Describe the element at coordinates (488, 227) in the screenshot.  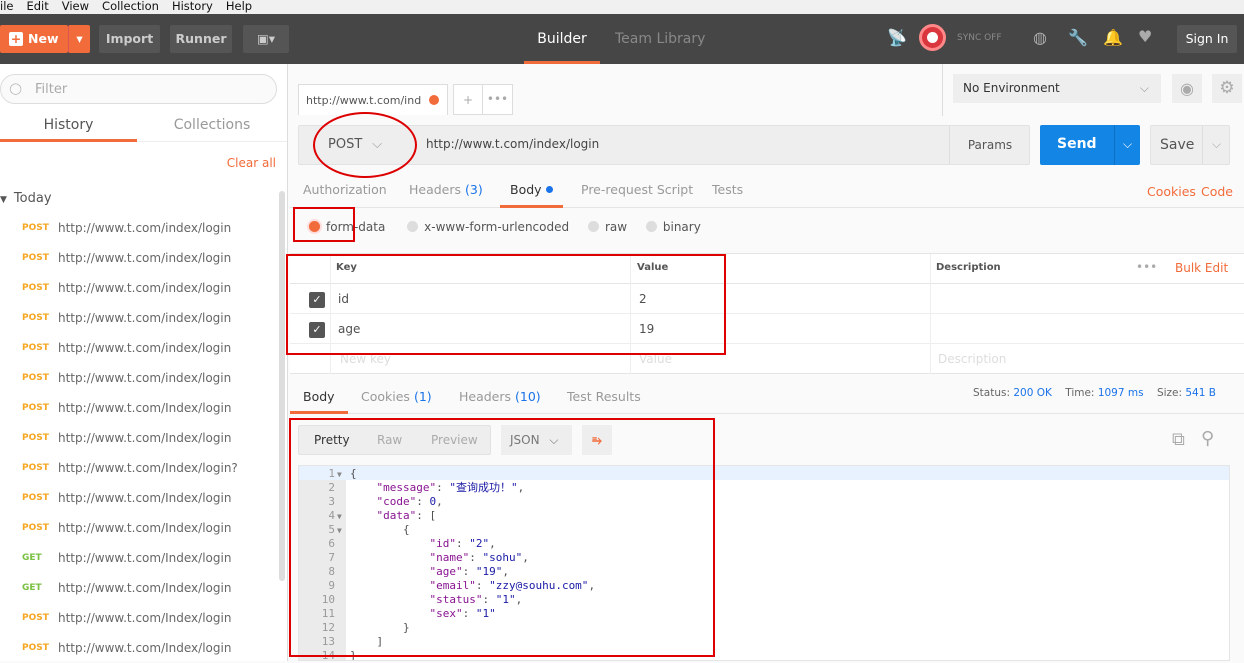
I see `radio-x-www-form-urlencoded: x-www-form-urlencoded` at that location.